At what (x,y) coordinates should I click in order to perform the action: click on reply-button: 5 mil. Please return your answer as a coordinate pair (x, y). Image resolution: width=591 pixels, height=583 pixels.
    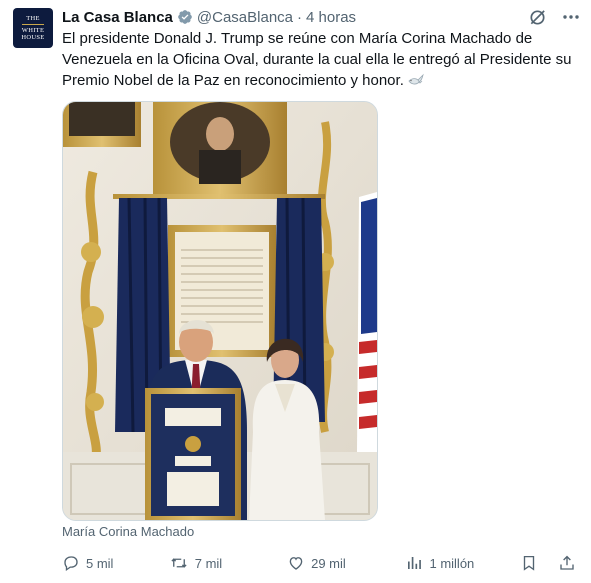
    Looking at the image, I should click on (115, 563).